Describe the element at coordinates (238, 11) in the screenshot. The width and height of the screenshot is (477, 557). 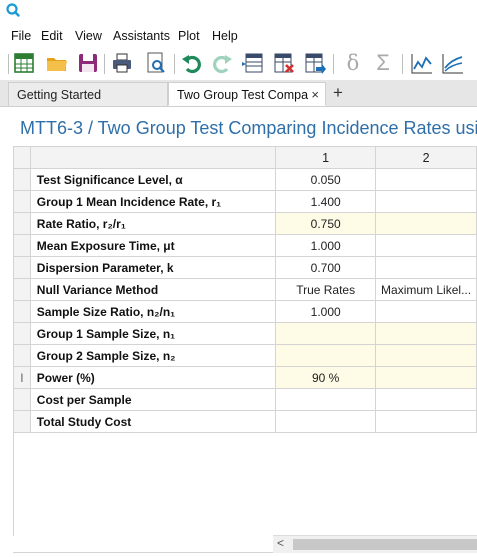
I see `title-bar` at that location.